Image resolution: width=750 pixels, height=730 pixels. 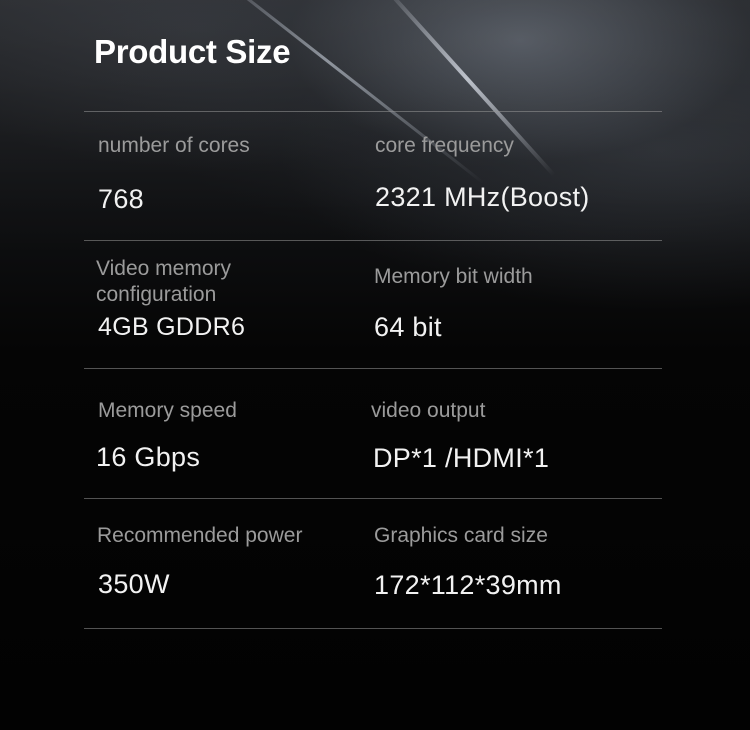 I want to click on spec-label-card-size: Graphics card size, so click(x=461, y=535).